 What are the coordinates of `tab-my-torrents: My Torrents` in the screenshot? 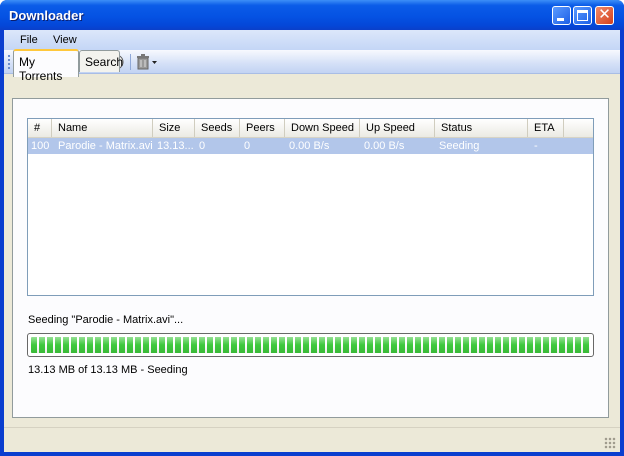 It's located at (46, 66).